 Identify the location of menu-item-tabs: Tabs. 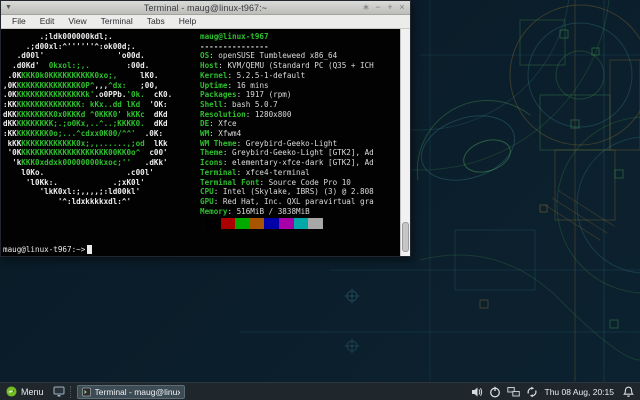
(156, 21).